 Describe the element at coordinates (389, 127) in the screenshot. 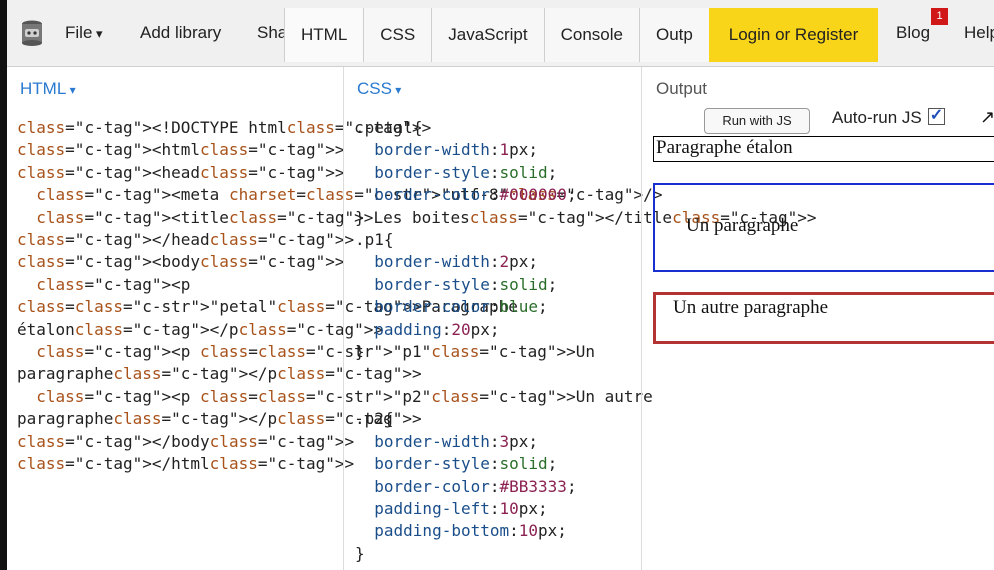

I see `css-code-line: .petal{` at that location.